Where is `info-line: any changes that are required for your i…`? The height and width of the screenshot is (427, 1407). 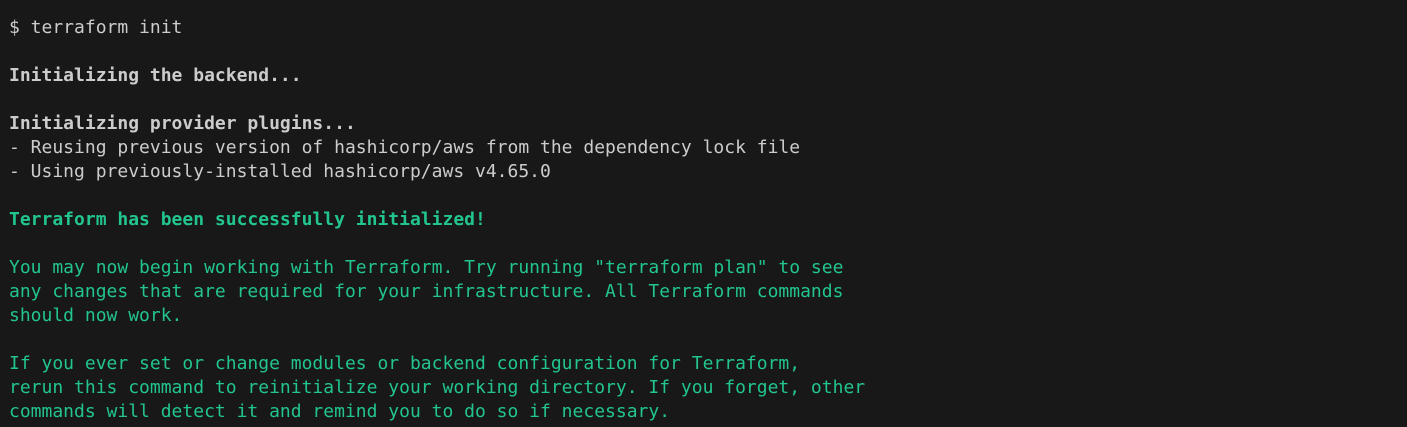 info-line: any changes that are required for your i… is located at coordinates (426, 291).